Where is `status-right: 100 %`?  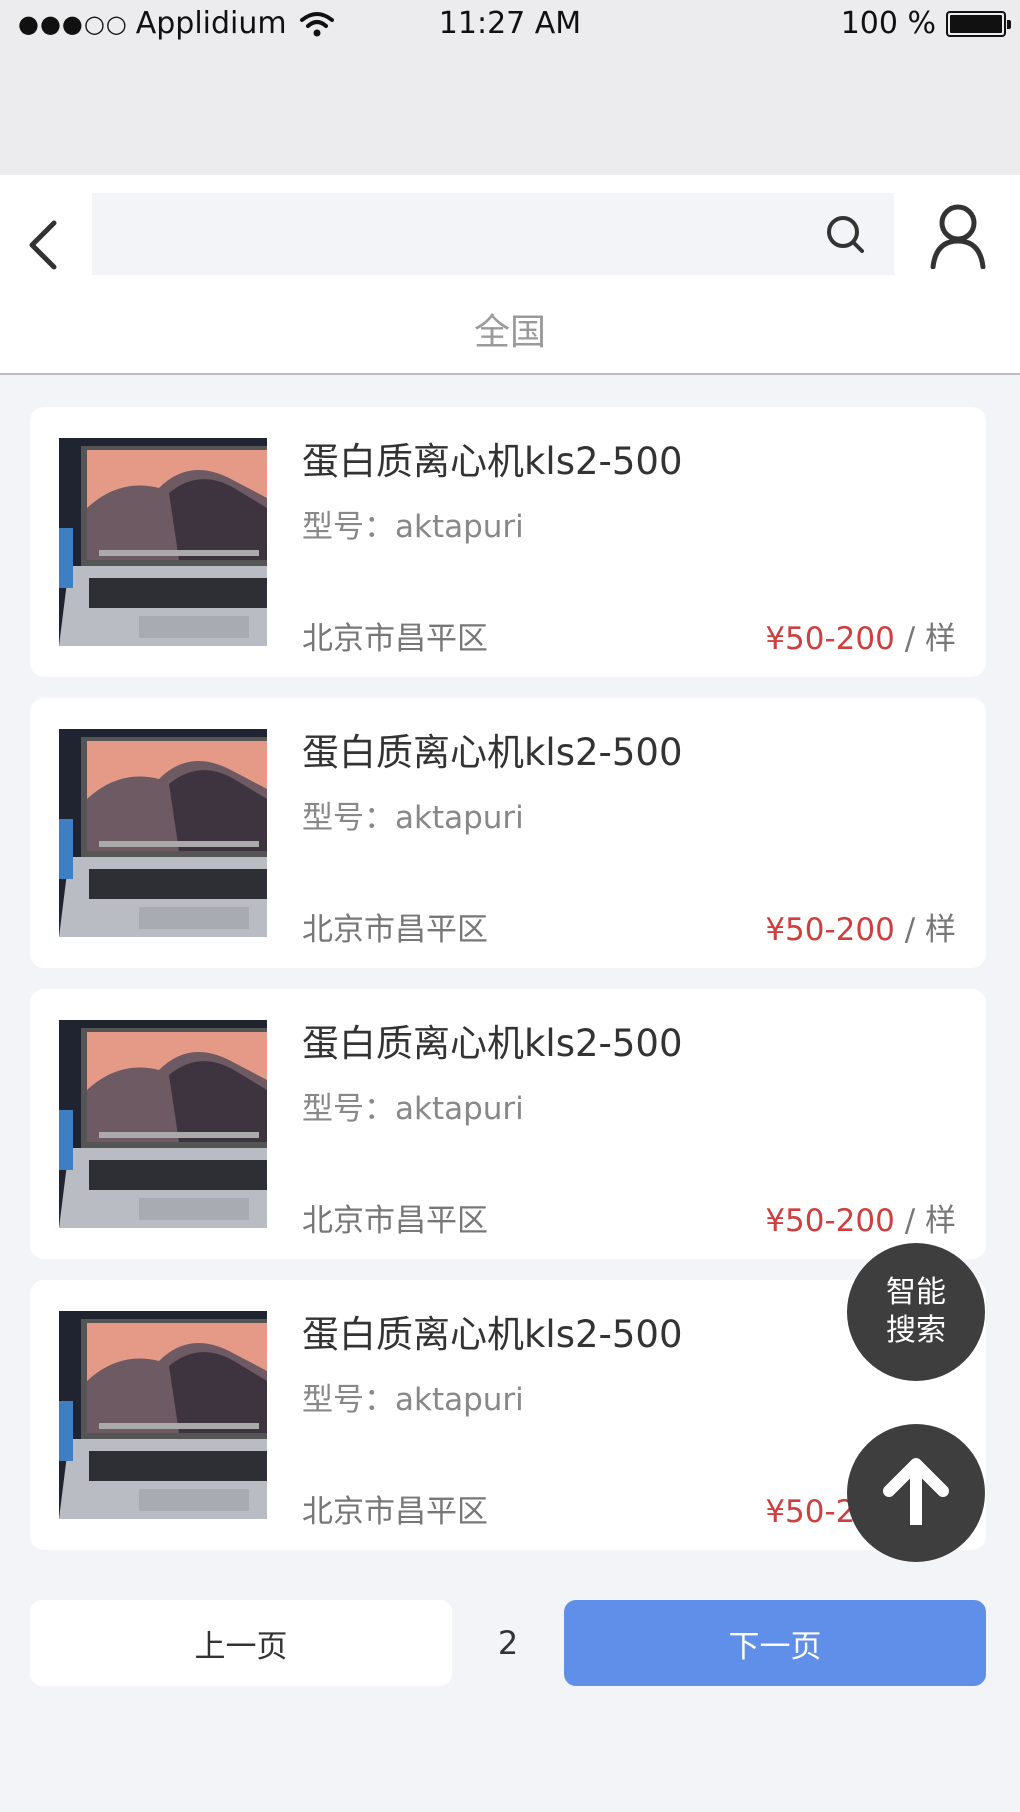 status-right: 100 % is located at coordinates (925, 23).